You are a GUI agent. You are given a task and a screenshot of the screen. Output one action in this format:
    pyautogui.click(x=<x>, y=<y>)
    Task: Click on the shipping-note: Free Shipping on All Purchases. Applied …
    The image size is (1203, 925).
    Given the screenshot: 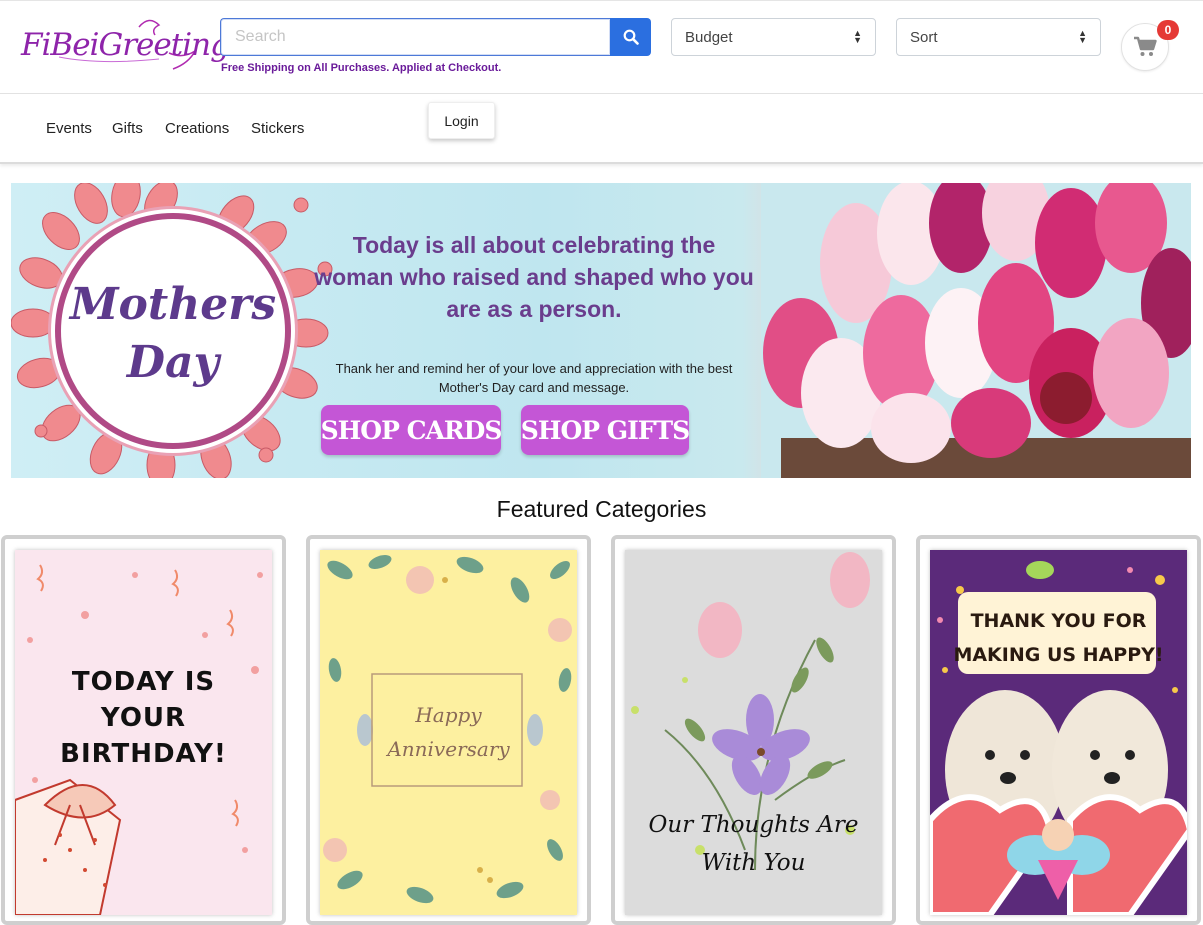 What is the action you would take?
    pyautogui.click(x=361, y=68)
    